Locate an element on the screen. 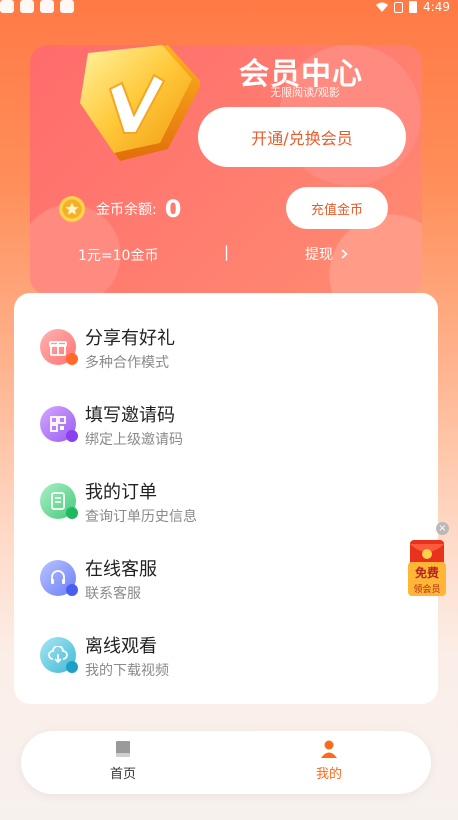 This screenshot has height=820, width=458. nav-label-home: 首页 is located at coordinates (122, 774).